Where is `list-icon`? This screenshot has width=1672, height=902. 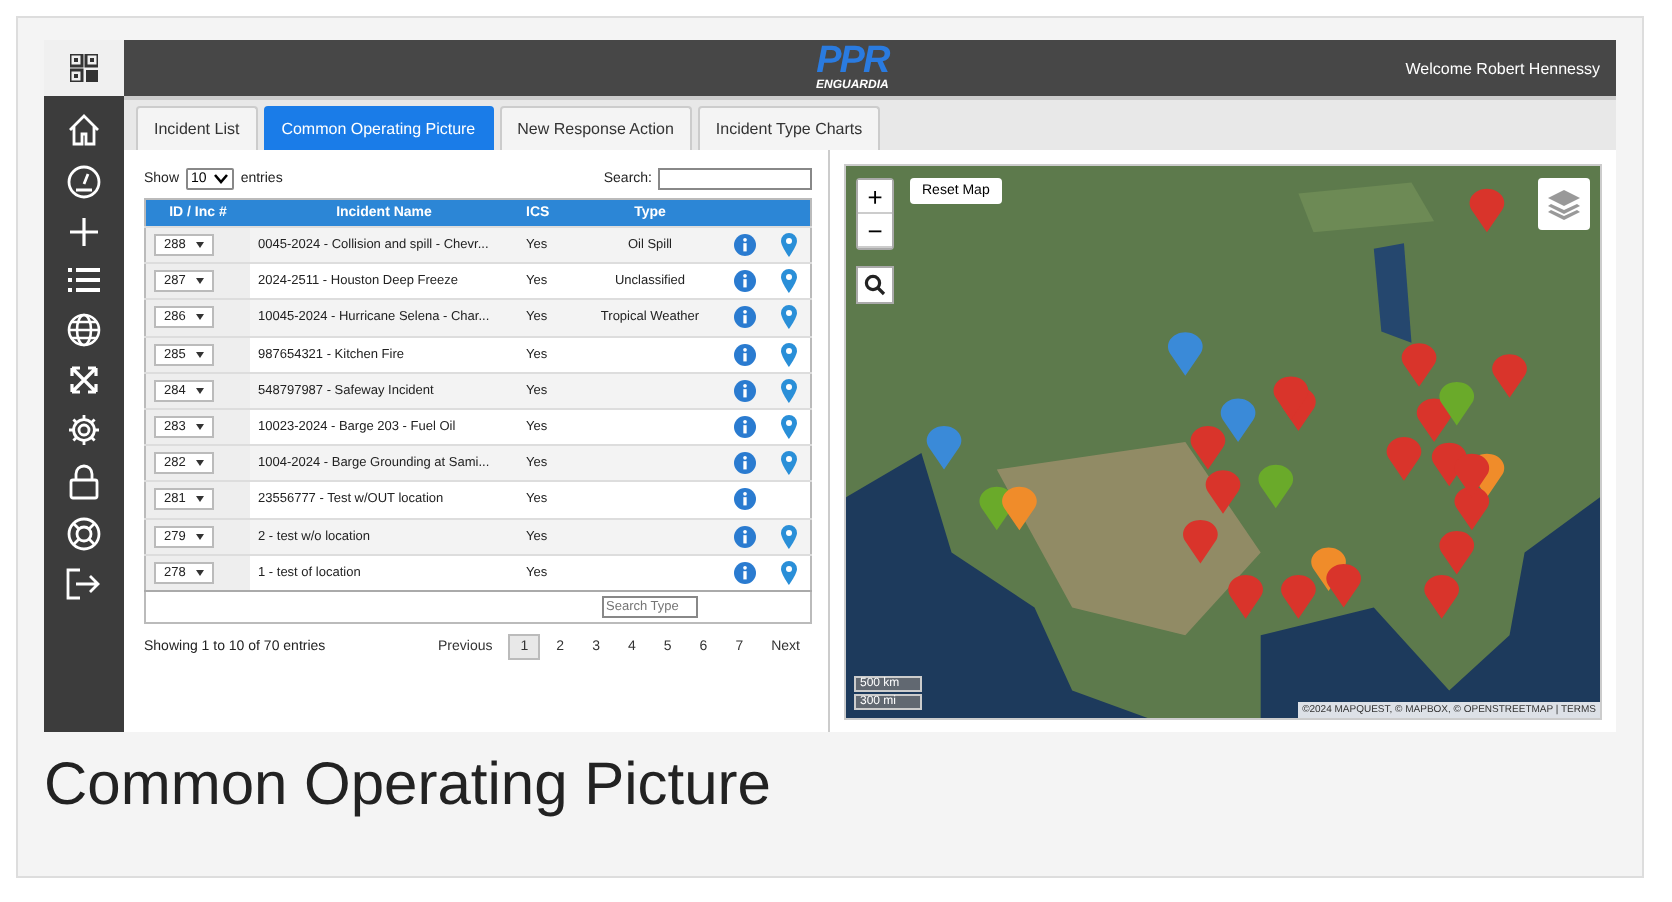
list-icon is located at coordinates (84, 280).